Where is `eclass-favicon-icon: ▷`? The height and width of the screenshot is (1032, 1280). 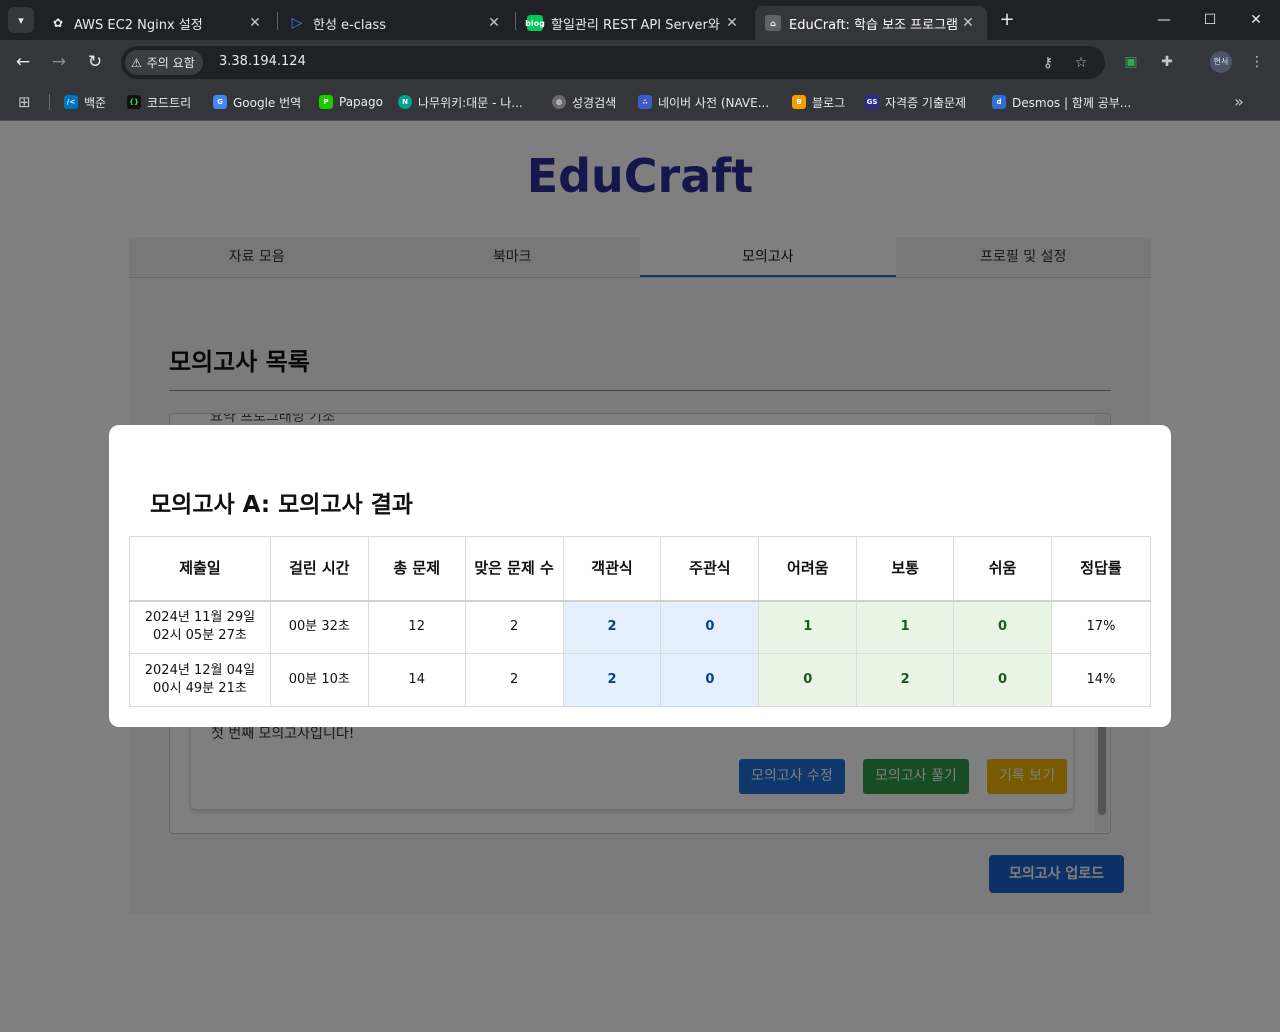 eclass-favicon-icon: ▷ is located at coordinates (297, 23).